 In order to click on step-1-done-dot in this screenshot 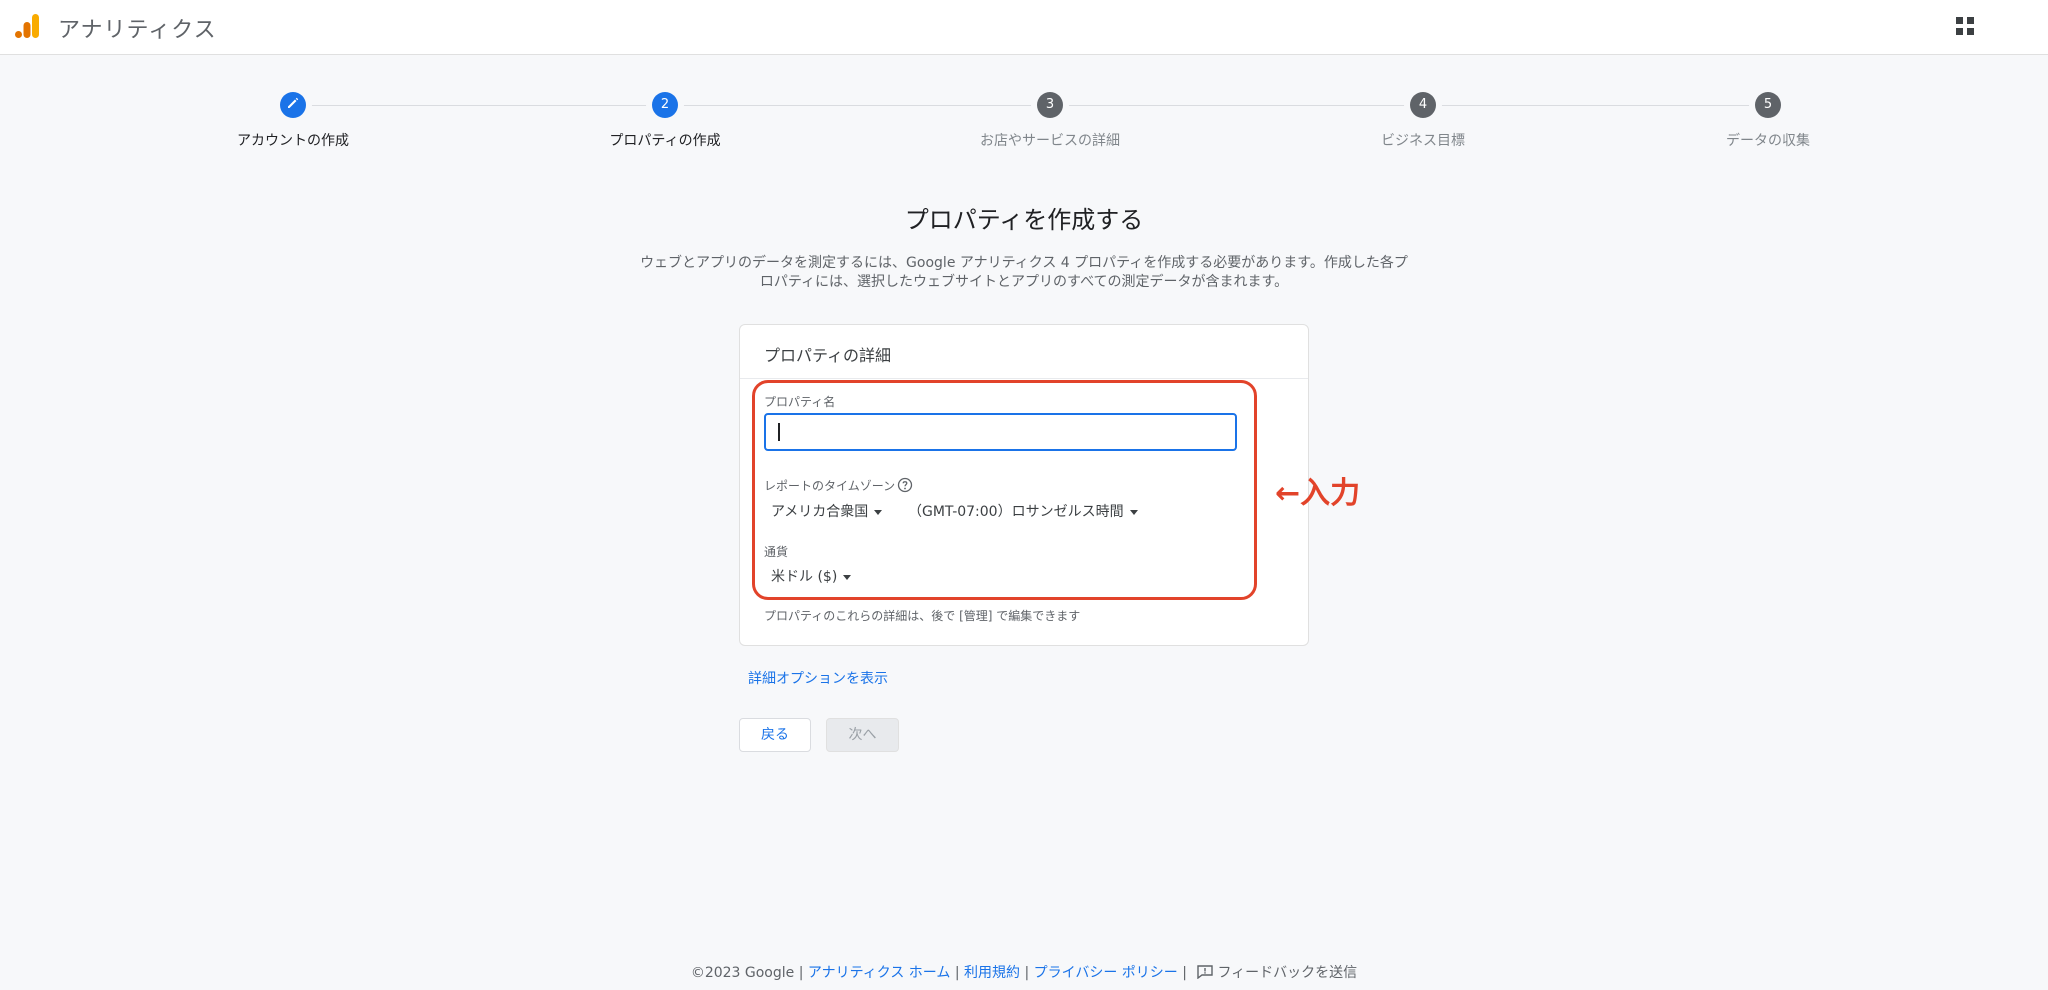, I will do `click(293, 105)`.